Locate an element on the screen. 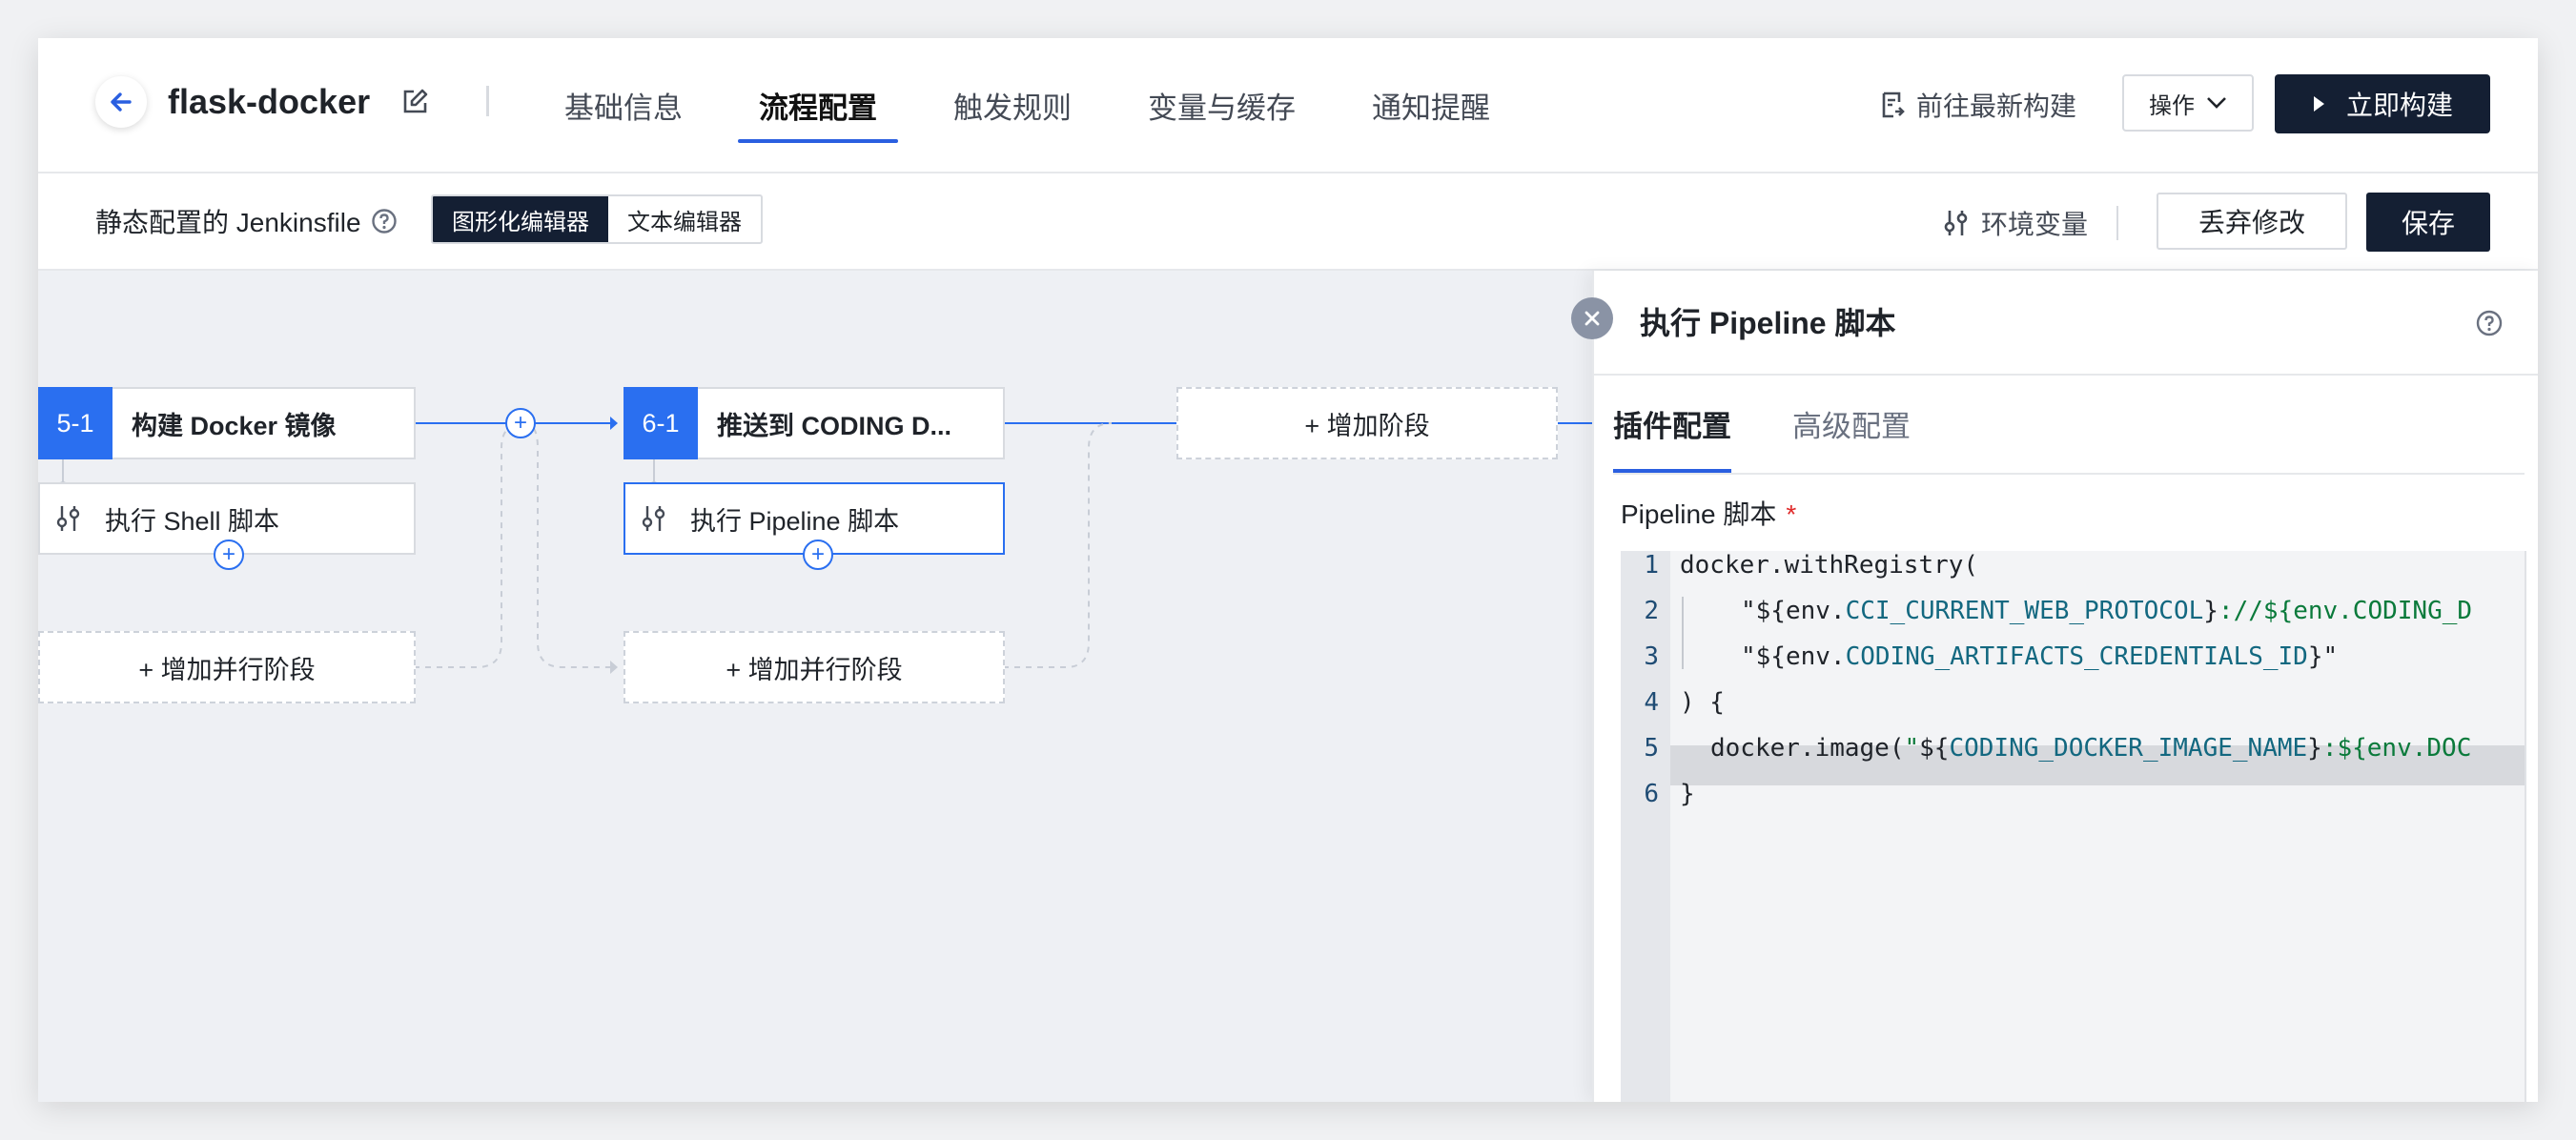  pipeline-script-label: Pipeline 脚本 * is located at coordinates (1709, 513).